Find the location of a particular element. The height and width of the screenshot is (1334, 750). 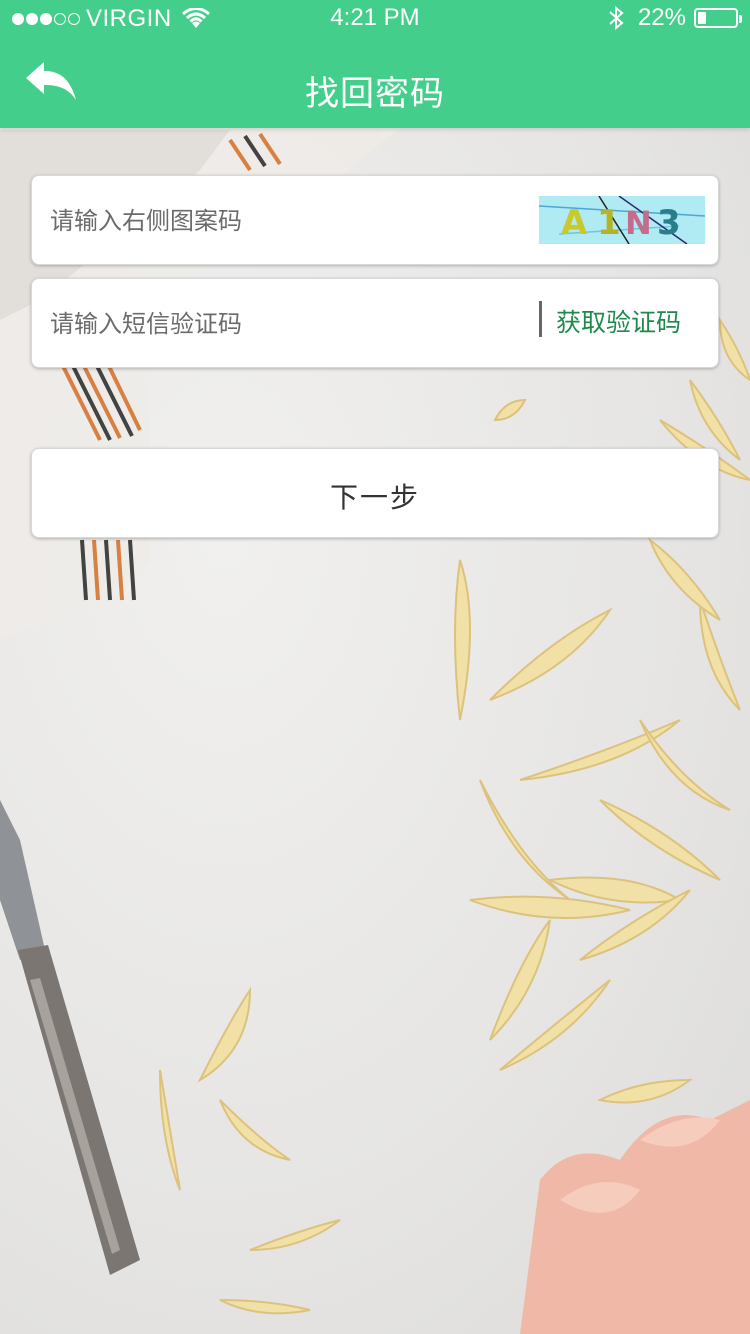

next-step-label: 下一步 is located at coordinates (374, 497).